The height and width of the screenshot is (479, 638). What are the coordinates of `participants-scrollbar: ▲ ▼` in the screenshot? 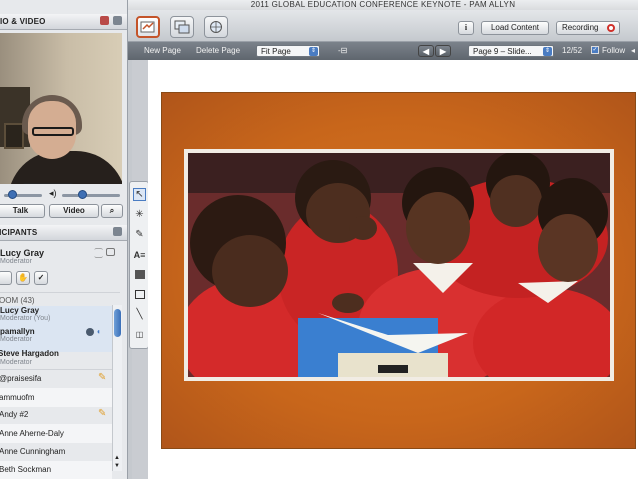 It's located at (117, 388).